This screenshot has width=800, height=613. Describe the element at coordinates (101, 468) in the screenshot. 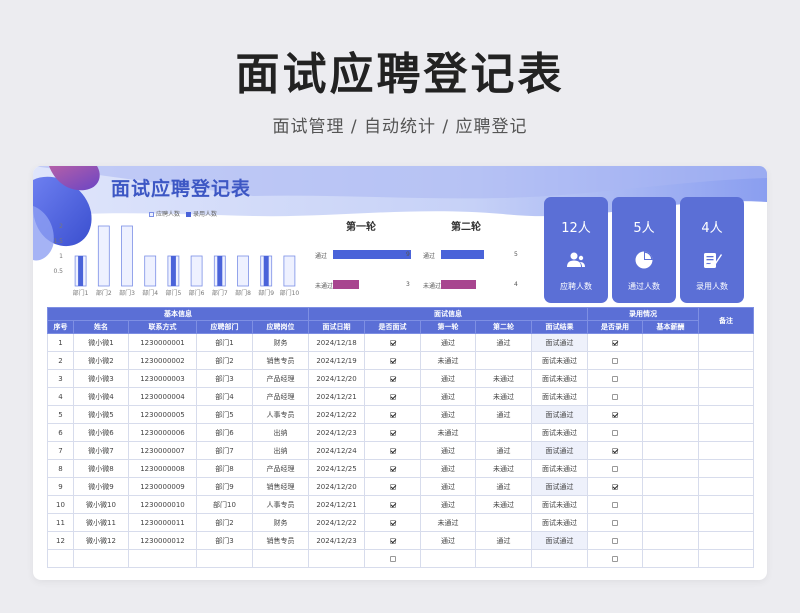

I see `cell-name: 微小微8` at that location.